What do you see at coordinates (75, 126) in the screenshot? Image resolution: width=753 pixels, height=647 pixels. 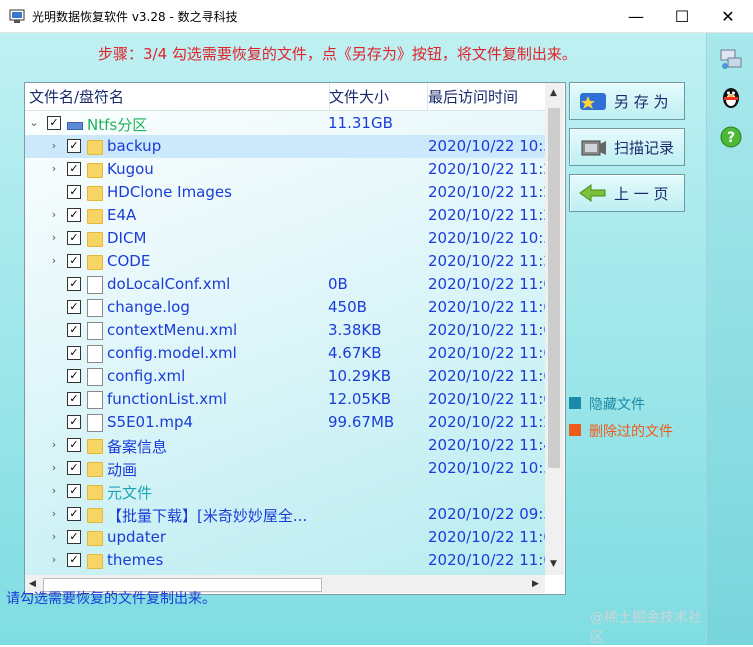 I see `drive-icon` at bounding box center [75, 126].